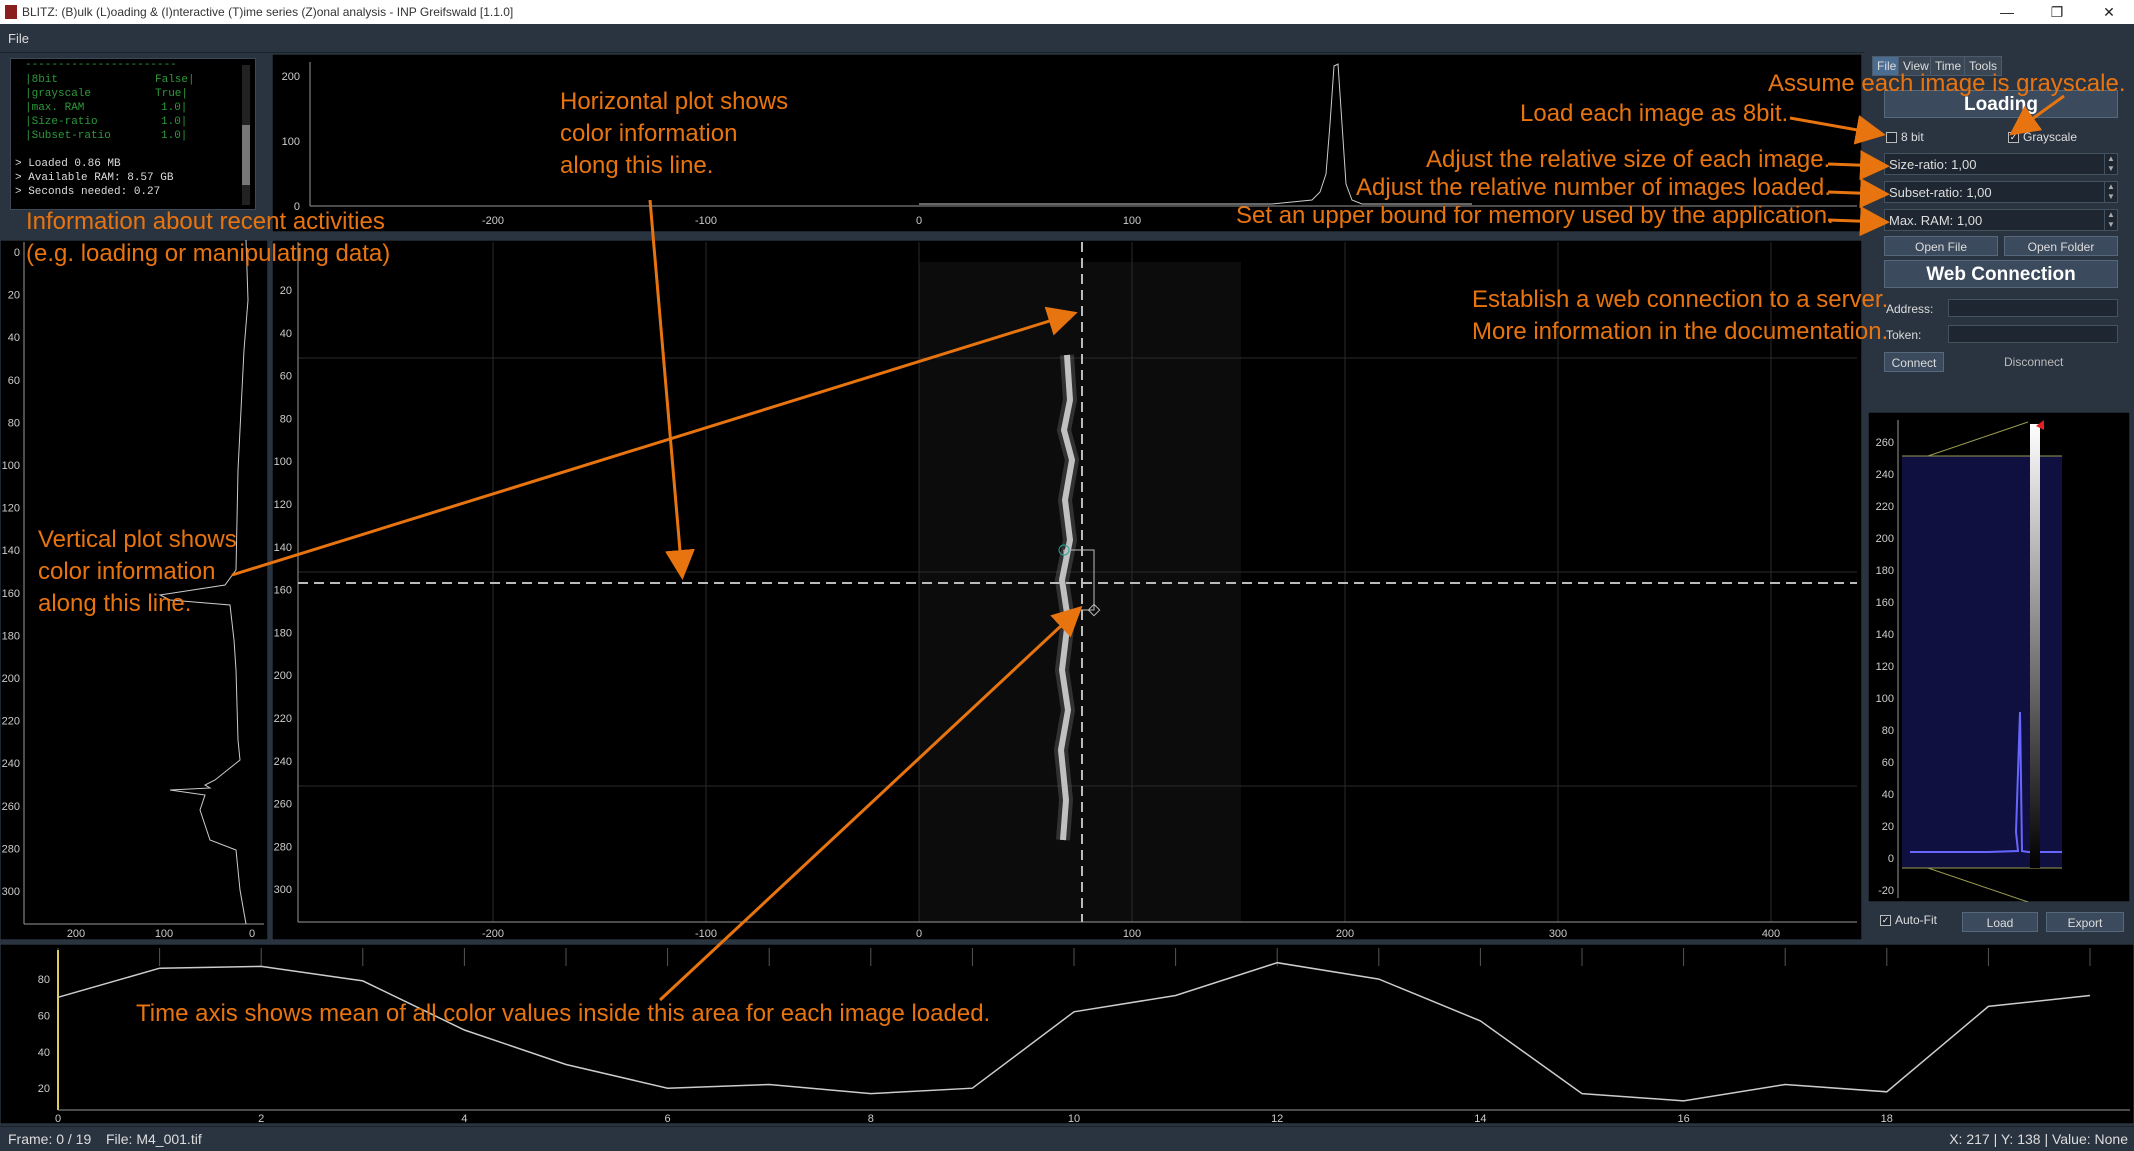  What do you see at coordinates (246, 135) in the screenshot?
I see `log-scrollbar` at bounding box center [246, 135].